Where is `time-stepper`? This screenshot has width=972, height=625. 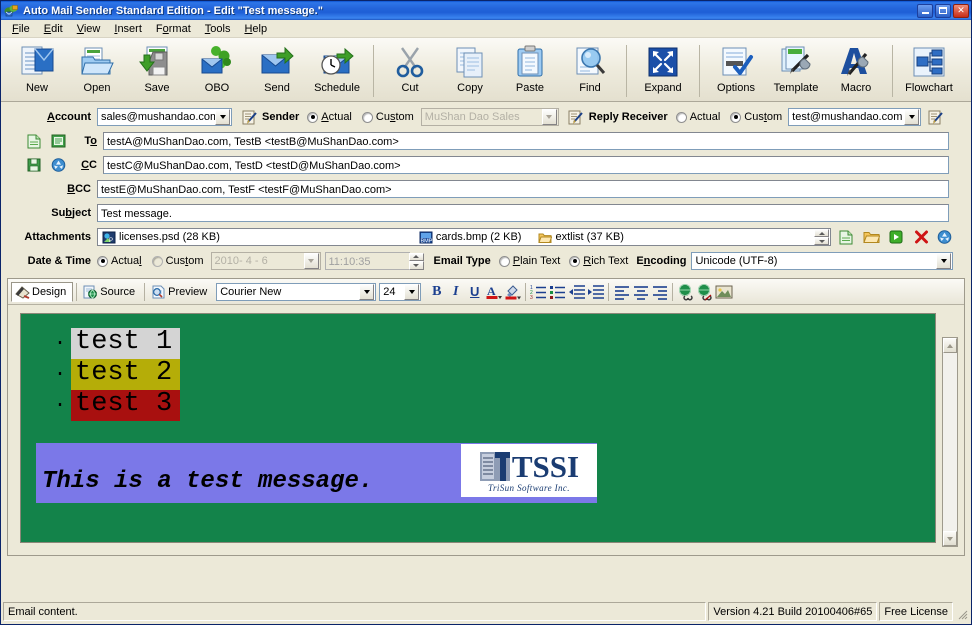
time-stepper is located at coordinates (416, 261).